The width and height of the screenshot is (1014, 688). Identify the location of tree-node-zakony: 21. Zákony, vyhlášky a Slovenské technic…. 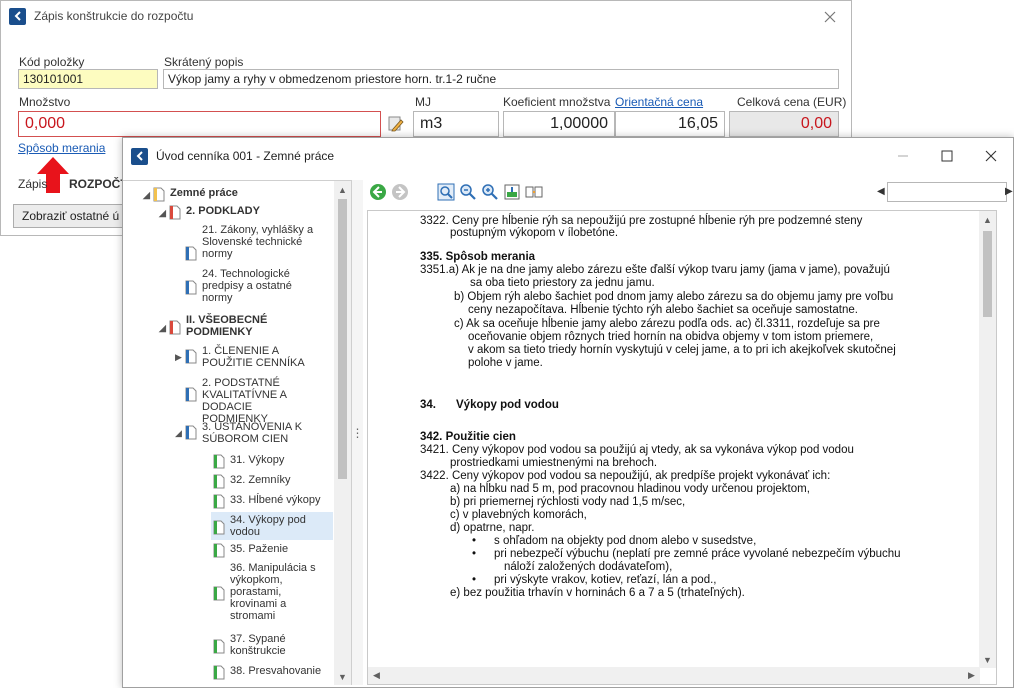
(260, 242).